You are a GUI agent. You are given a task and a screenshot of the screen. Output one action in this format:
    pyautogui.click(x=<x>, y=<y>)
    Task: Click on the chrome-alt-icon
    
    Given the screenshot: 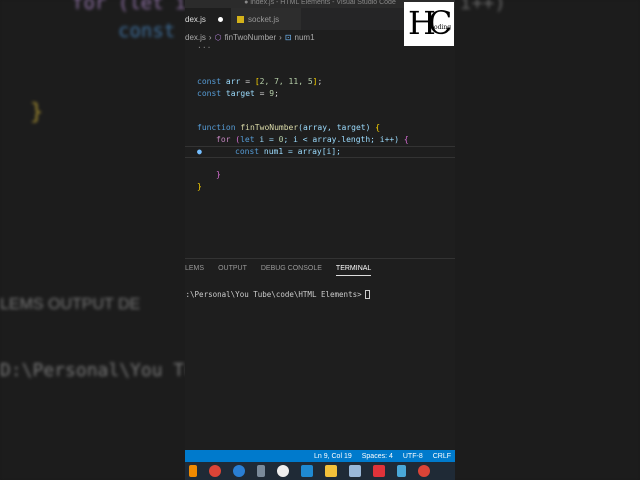 What is the action you would take?
    pyautogui.click(x=424, y=471)
    